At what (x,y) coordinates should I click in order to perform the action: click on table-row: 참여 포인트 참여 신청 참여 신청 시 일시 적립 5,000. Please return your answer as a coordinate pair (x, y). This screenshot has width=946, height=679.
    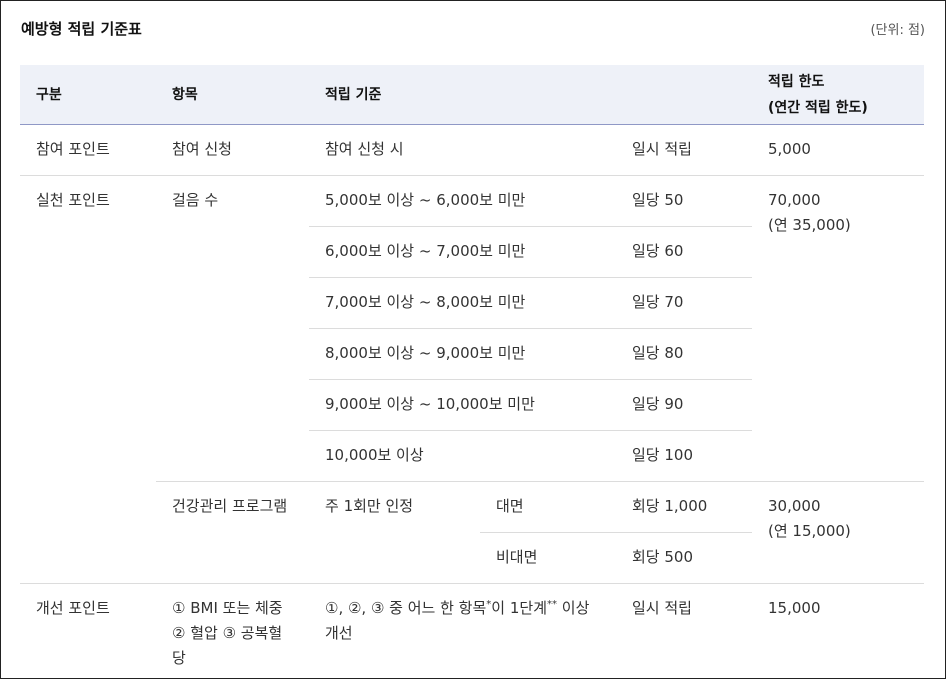
    Looking at the image, I should click on (472, 150).